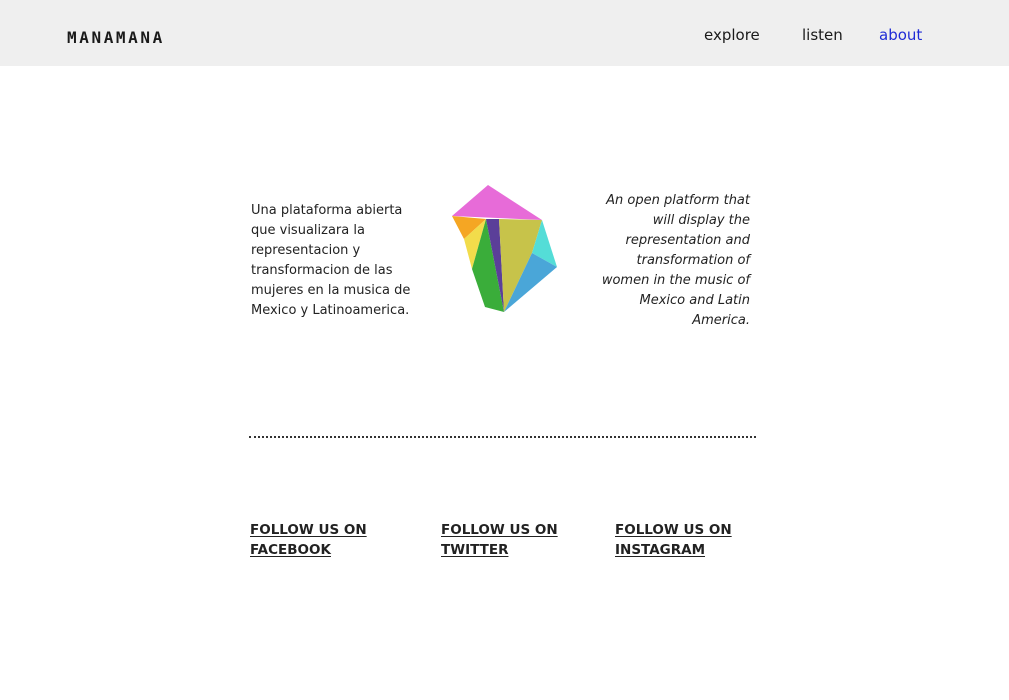 The image size is (1009, 700). What do you see at coordinates (673, 530) in the screenshot?
I see `follow-instagram-line1: FOLLOW US ON` at bounding box center [673, 530].